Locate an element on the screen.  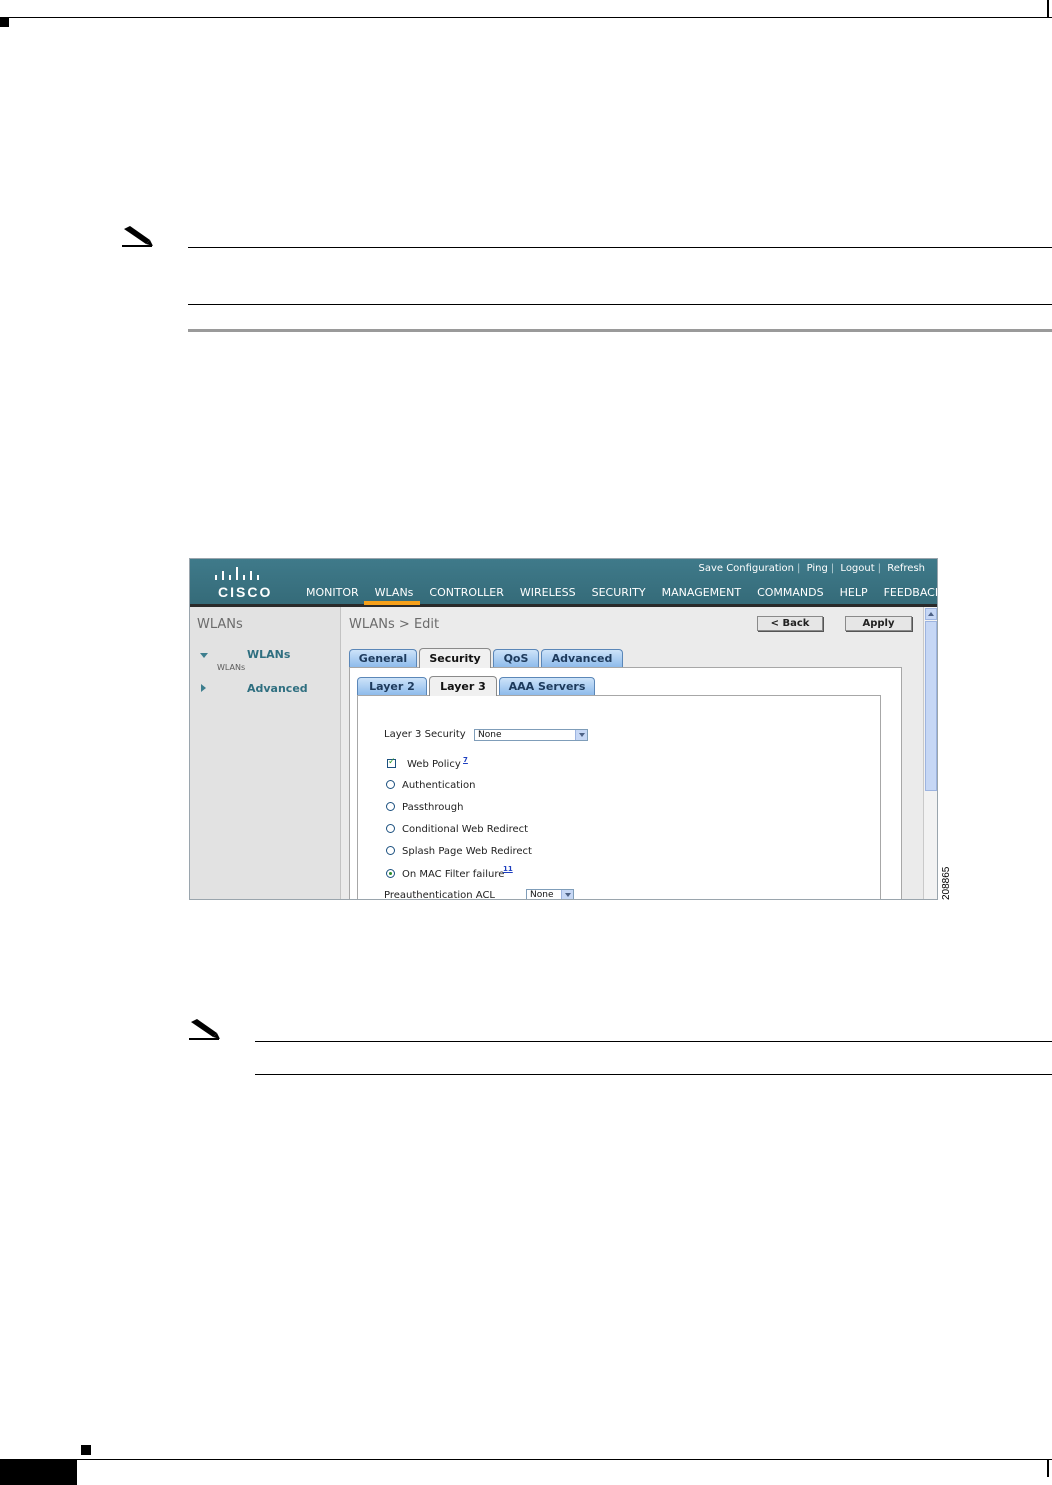
radio-splash-page-web-redirect is located at coordinates (390, 850).